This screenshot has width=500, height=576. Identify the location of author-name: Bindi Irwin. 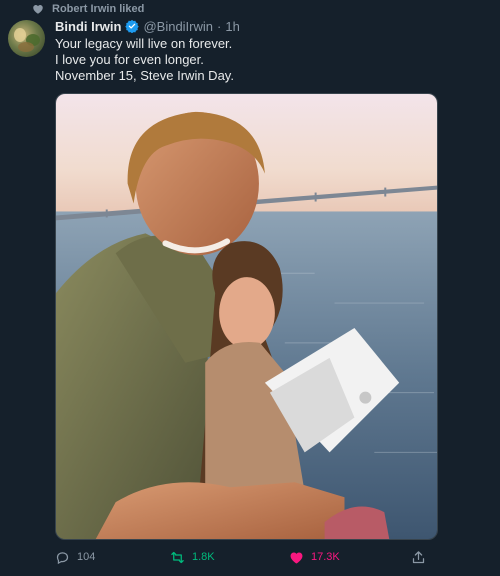
(88, 26).